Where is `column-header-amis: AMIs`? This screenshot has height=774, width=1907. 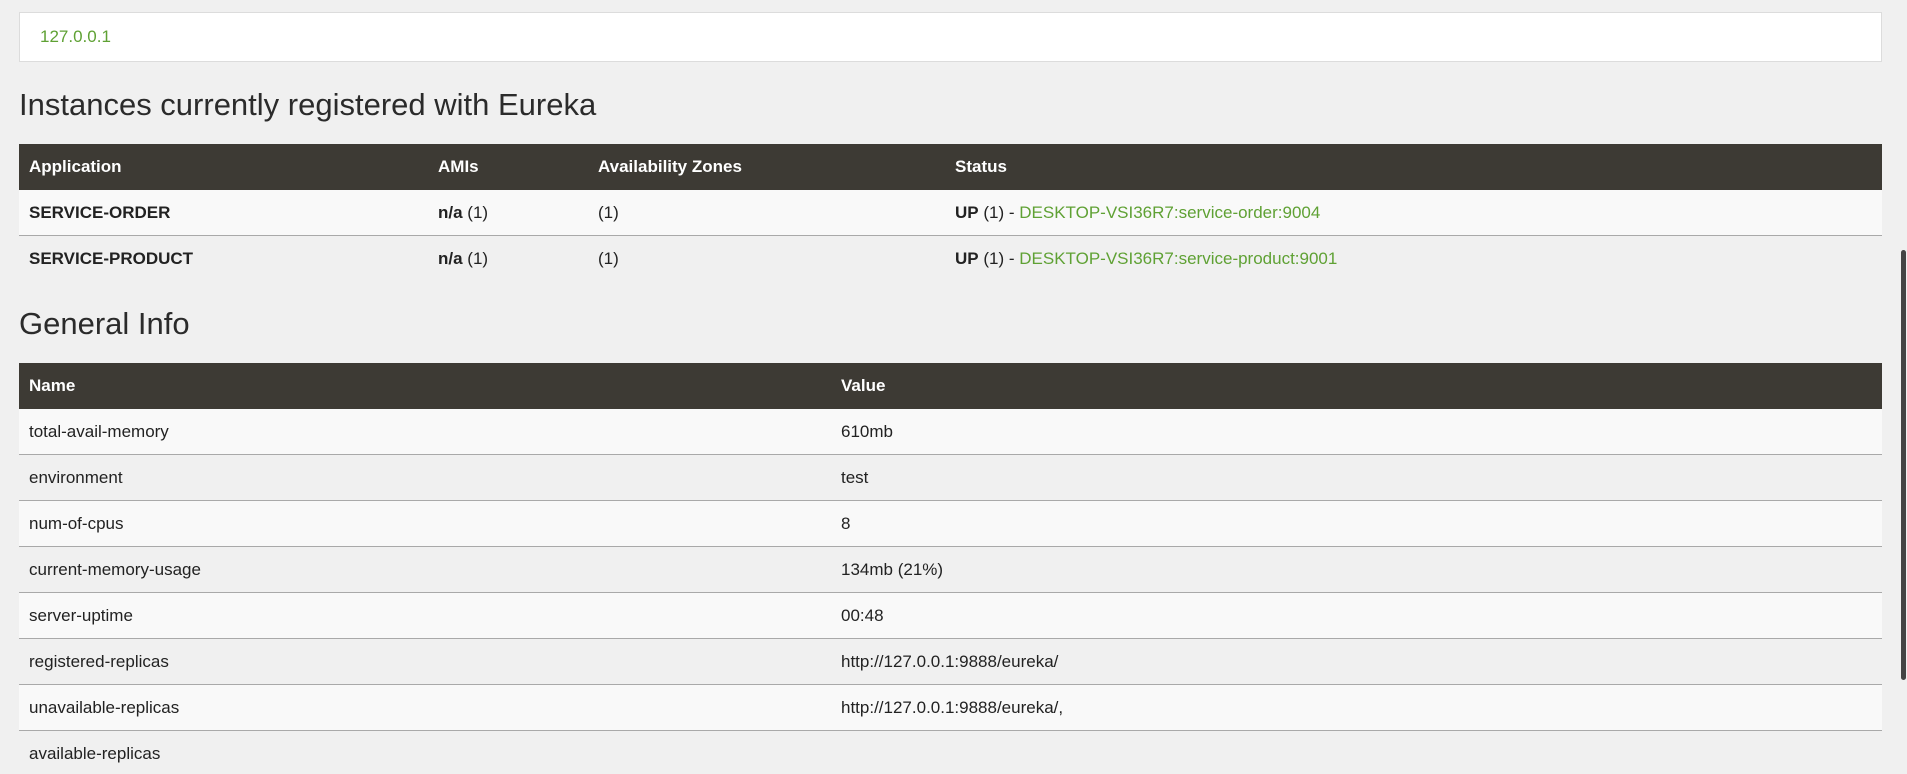 column-header-amis: AMIs is located at coordinates (458, 166).